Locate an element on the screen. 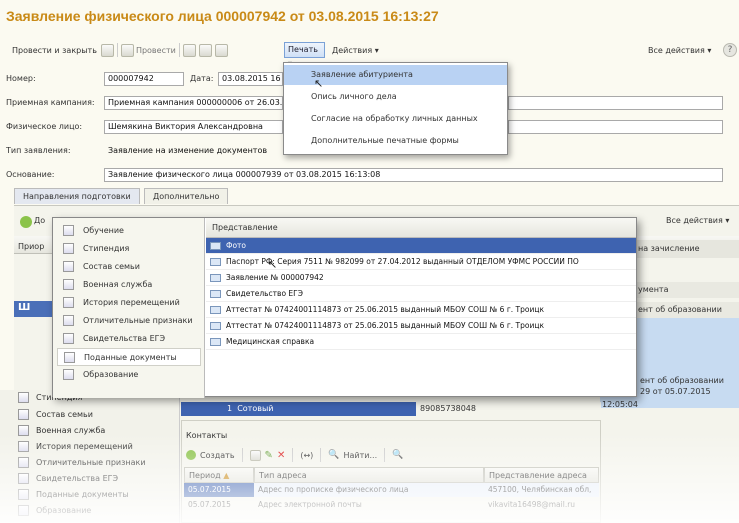 This screenshot has height=523, width=739. popup-menu-features-label: Отличительные признаки is located at coordinates (138, 320).